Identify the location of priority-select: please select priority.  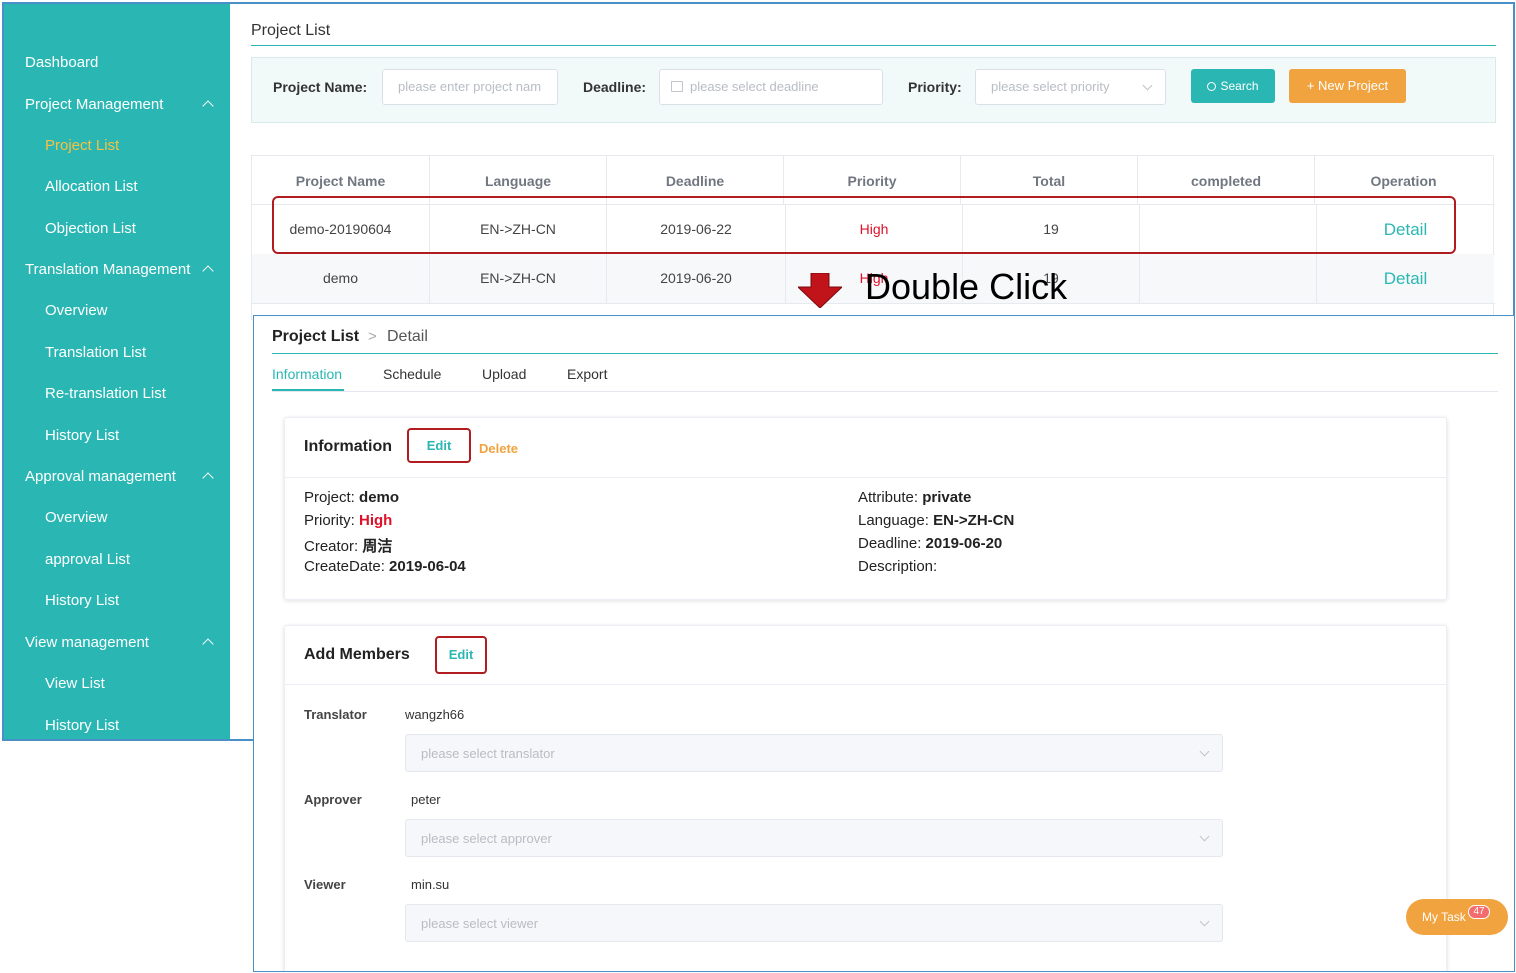
(1070, 87).